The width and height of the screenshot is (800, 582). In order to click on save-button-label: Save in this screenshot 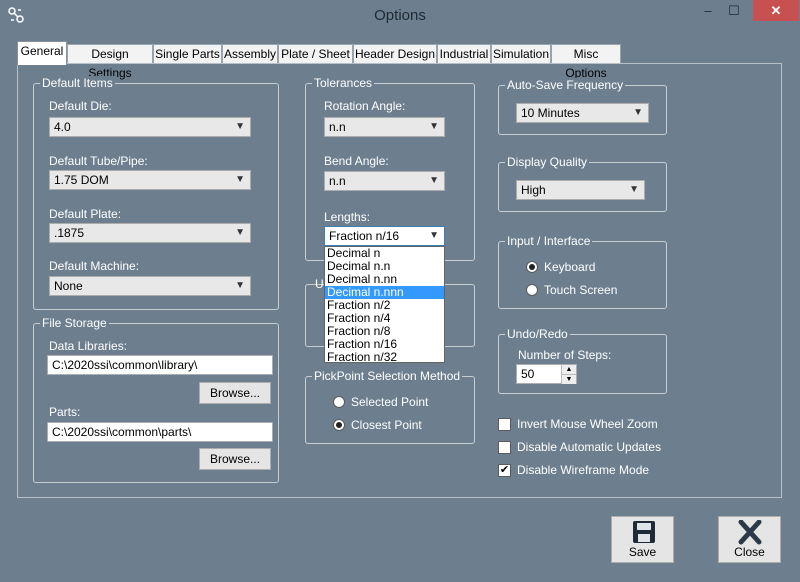, I will do `click(642, 552)`.